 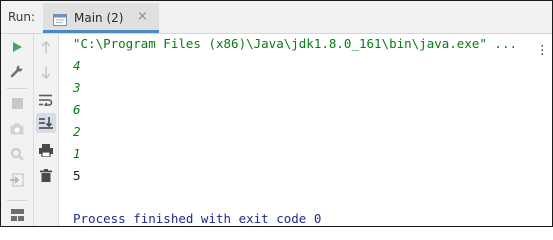 I want to click on layout-button, so click(x=17, y=215).